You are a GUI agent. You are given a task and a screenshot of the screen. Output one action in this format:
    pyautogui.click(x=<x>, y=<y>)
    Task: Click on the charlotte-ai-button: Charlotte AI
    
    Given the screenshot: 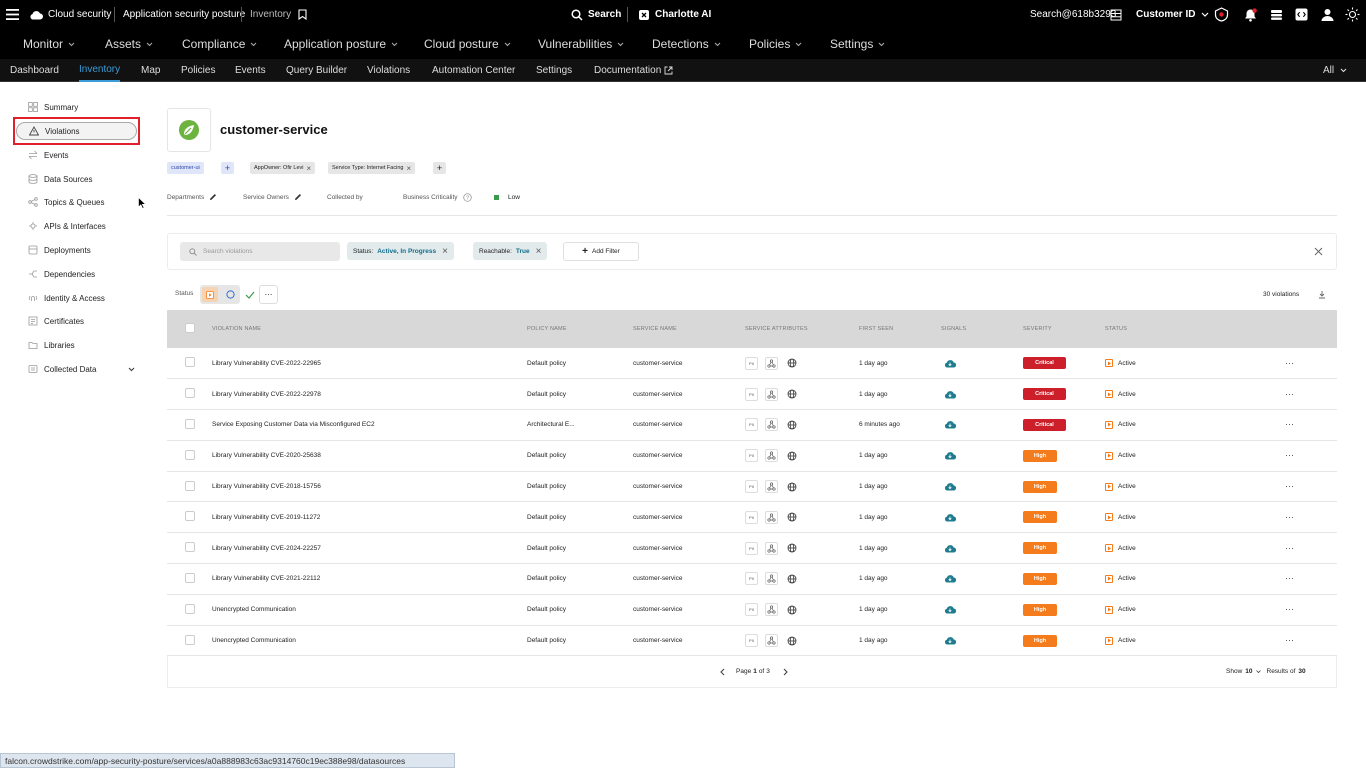 What is the action you would take?
    pyautogui.click(x=674, y=14)
    